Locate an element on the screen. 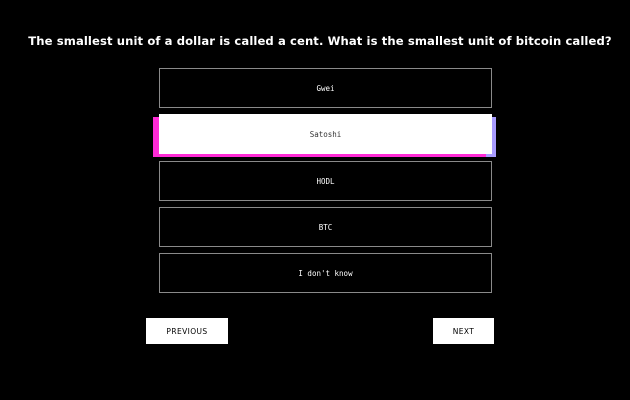 The height and width of the screenshot is (400, 630). option-label: I don't know is located at coordinates (325, 273).